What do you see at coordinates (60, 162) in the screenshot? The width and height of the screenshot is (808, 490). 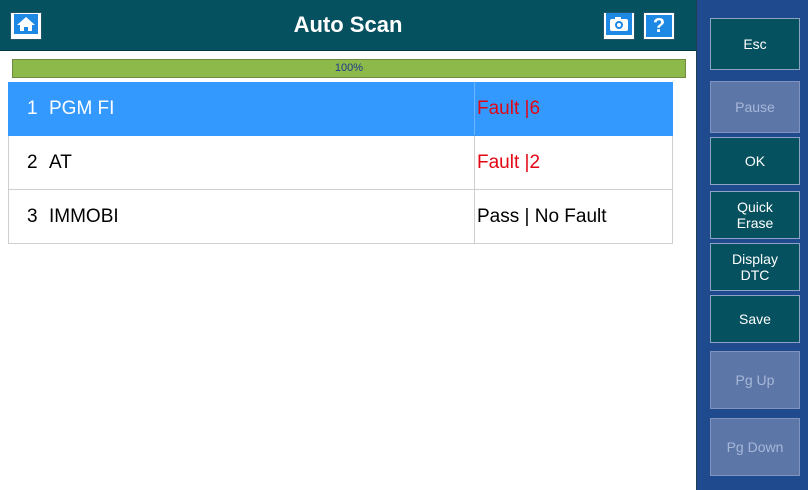 I see `system-name: AT` at bounding box center [60, 162].